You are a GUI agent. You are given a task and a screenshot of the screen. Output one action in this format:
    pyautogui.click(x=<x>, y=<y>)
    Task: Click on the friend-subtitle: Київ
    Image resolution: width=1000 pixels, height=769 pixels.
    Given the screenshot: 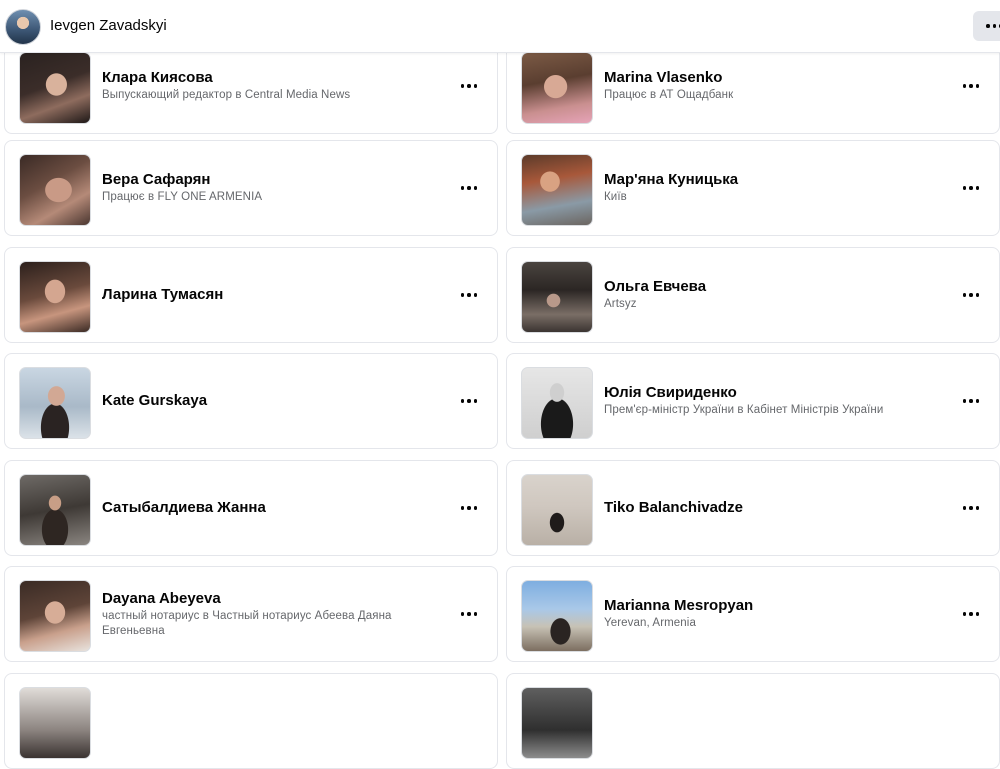 What is the action you would take?
    pyautogui.click(x=615, y=197)
    